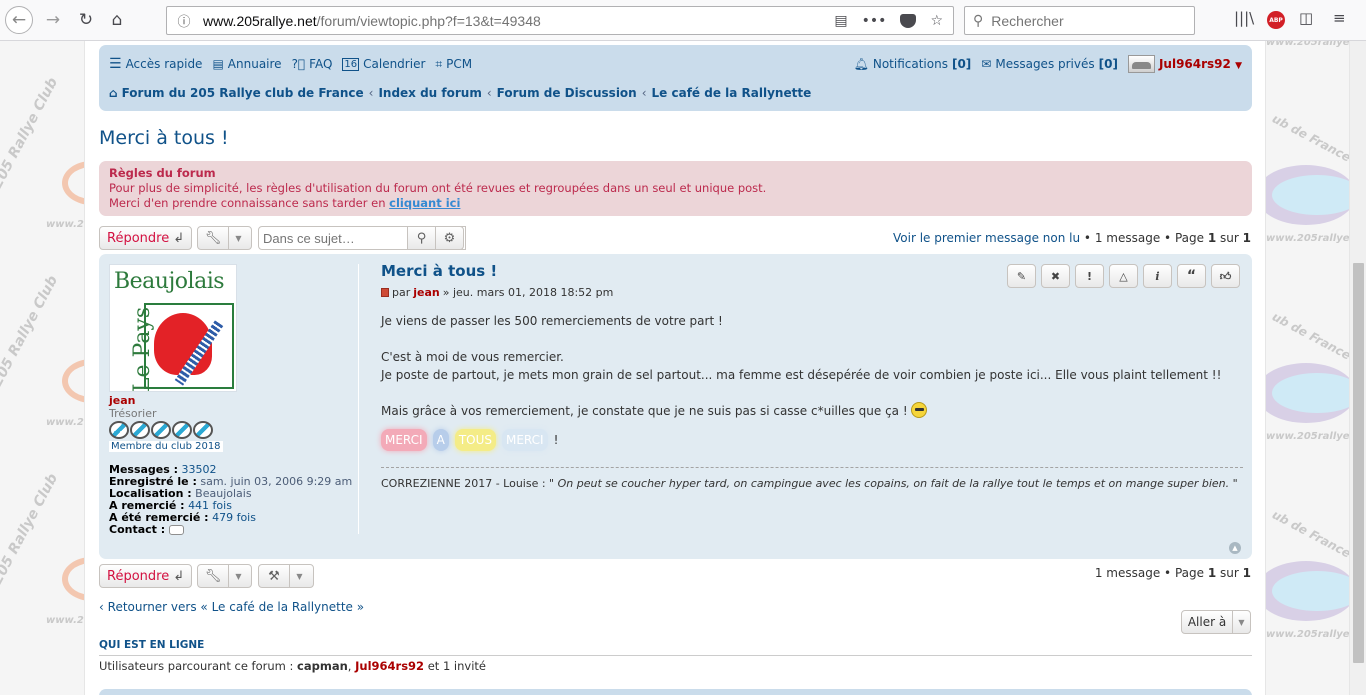  I want to click on cool-smiley-icon, so click(919, 410).